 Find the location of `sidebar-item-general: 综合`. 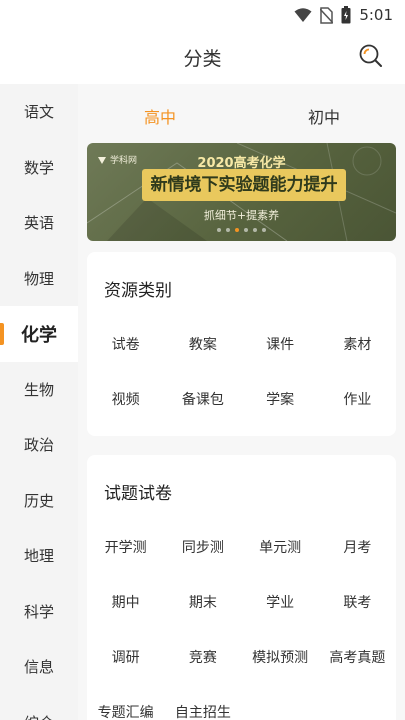

sidebar-item-general: 综合 is located at coordinates (39, 707).